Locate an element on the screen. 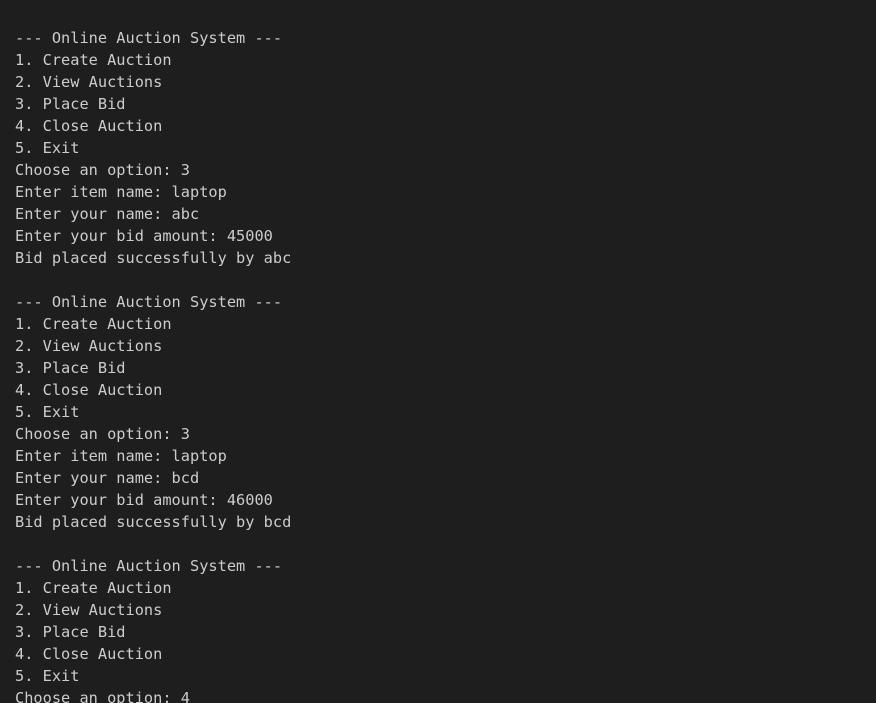  terminal-line: Bid placed successfully by abc is located at coordinates (153, 258).